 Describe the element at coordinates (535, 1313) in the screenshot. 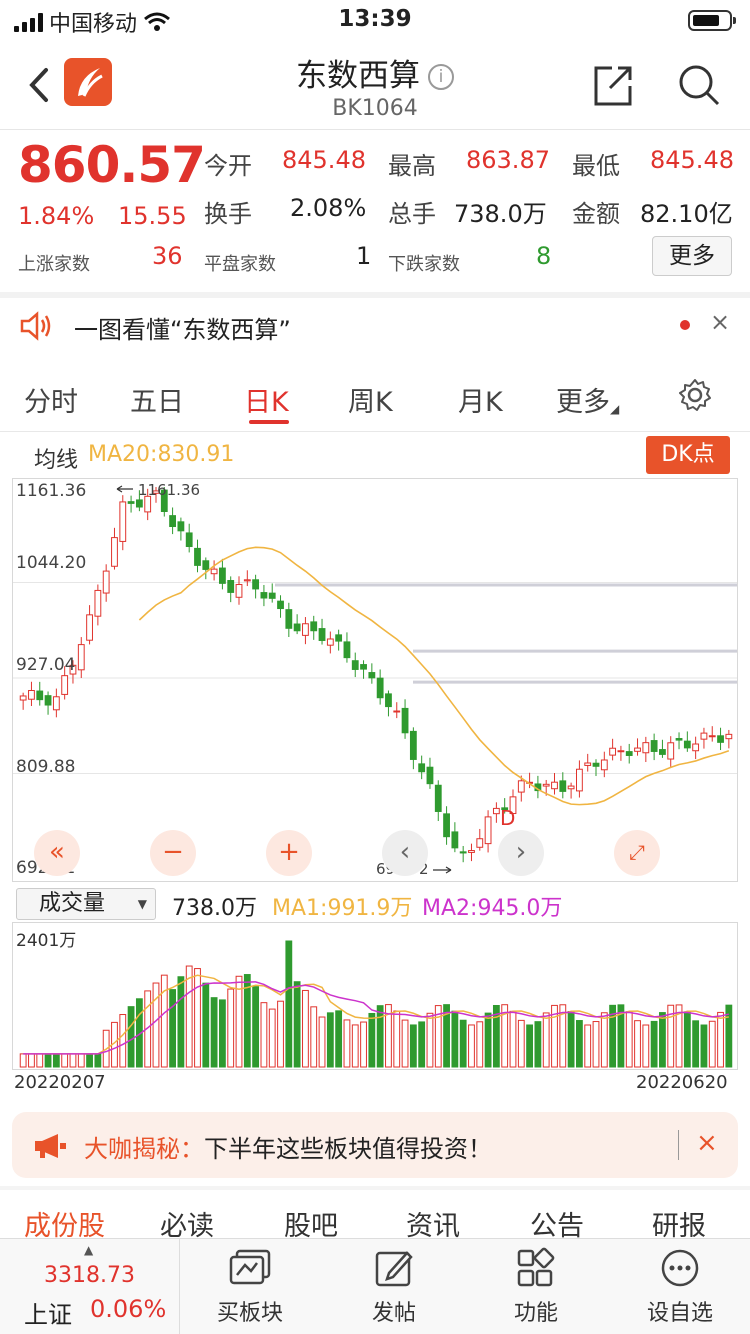

I see `functions-label: 功能` at that location.